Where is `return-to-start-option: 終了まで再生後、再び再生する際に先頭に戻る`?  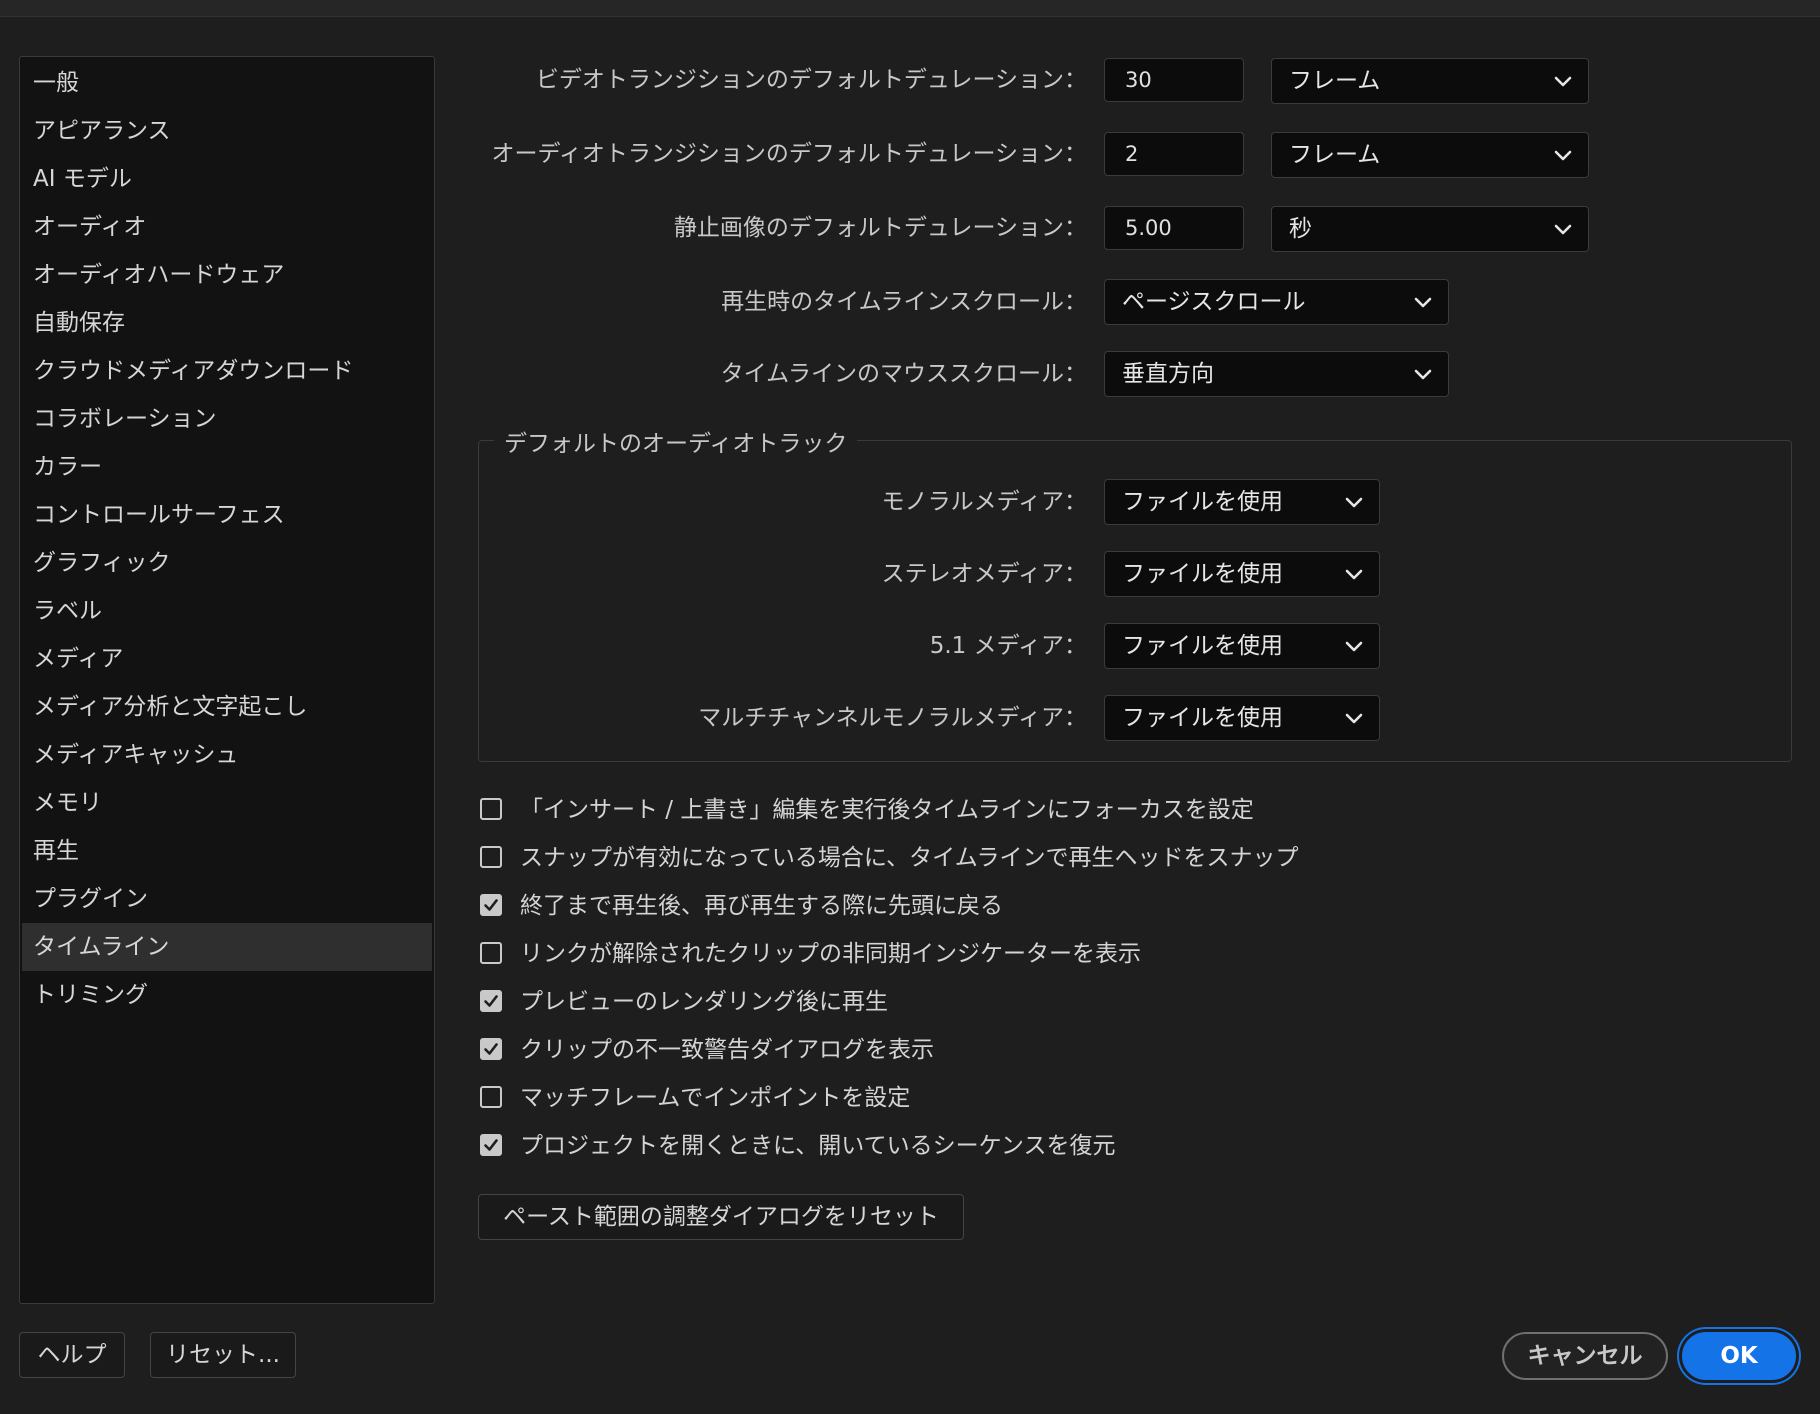 return-to-start-option: 終了まで再生後、再び再生する際に先頭に戻る is located at coordinates (1078, 906).